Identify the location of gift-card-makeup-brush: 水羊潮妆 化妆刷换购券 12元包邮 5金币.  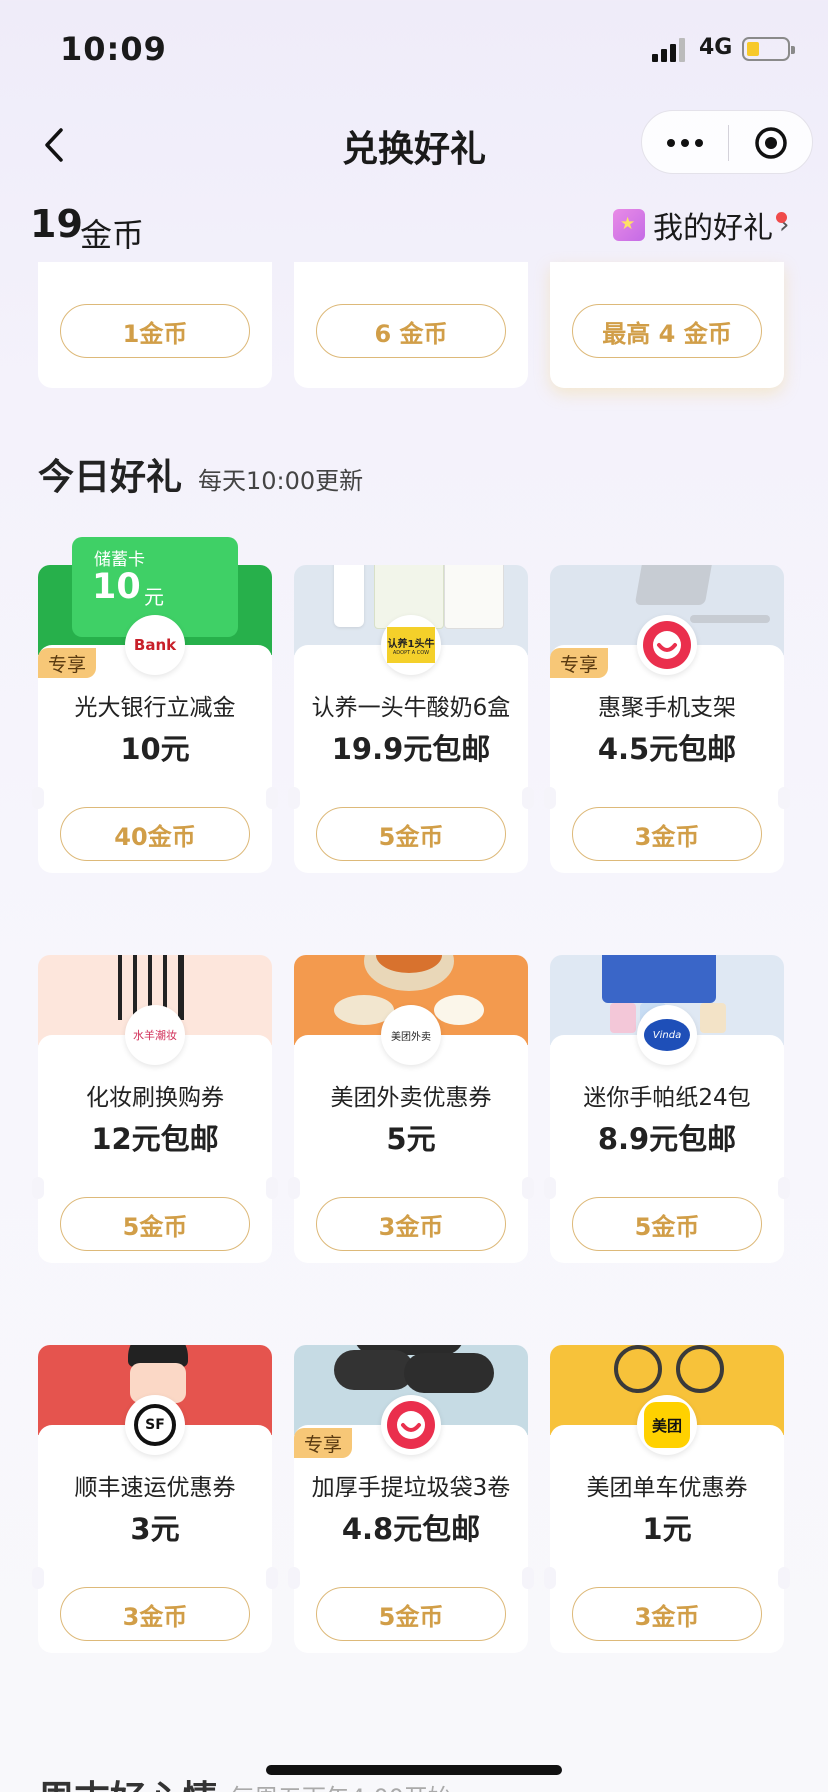
(155, 1094).